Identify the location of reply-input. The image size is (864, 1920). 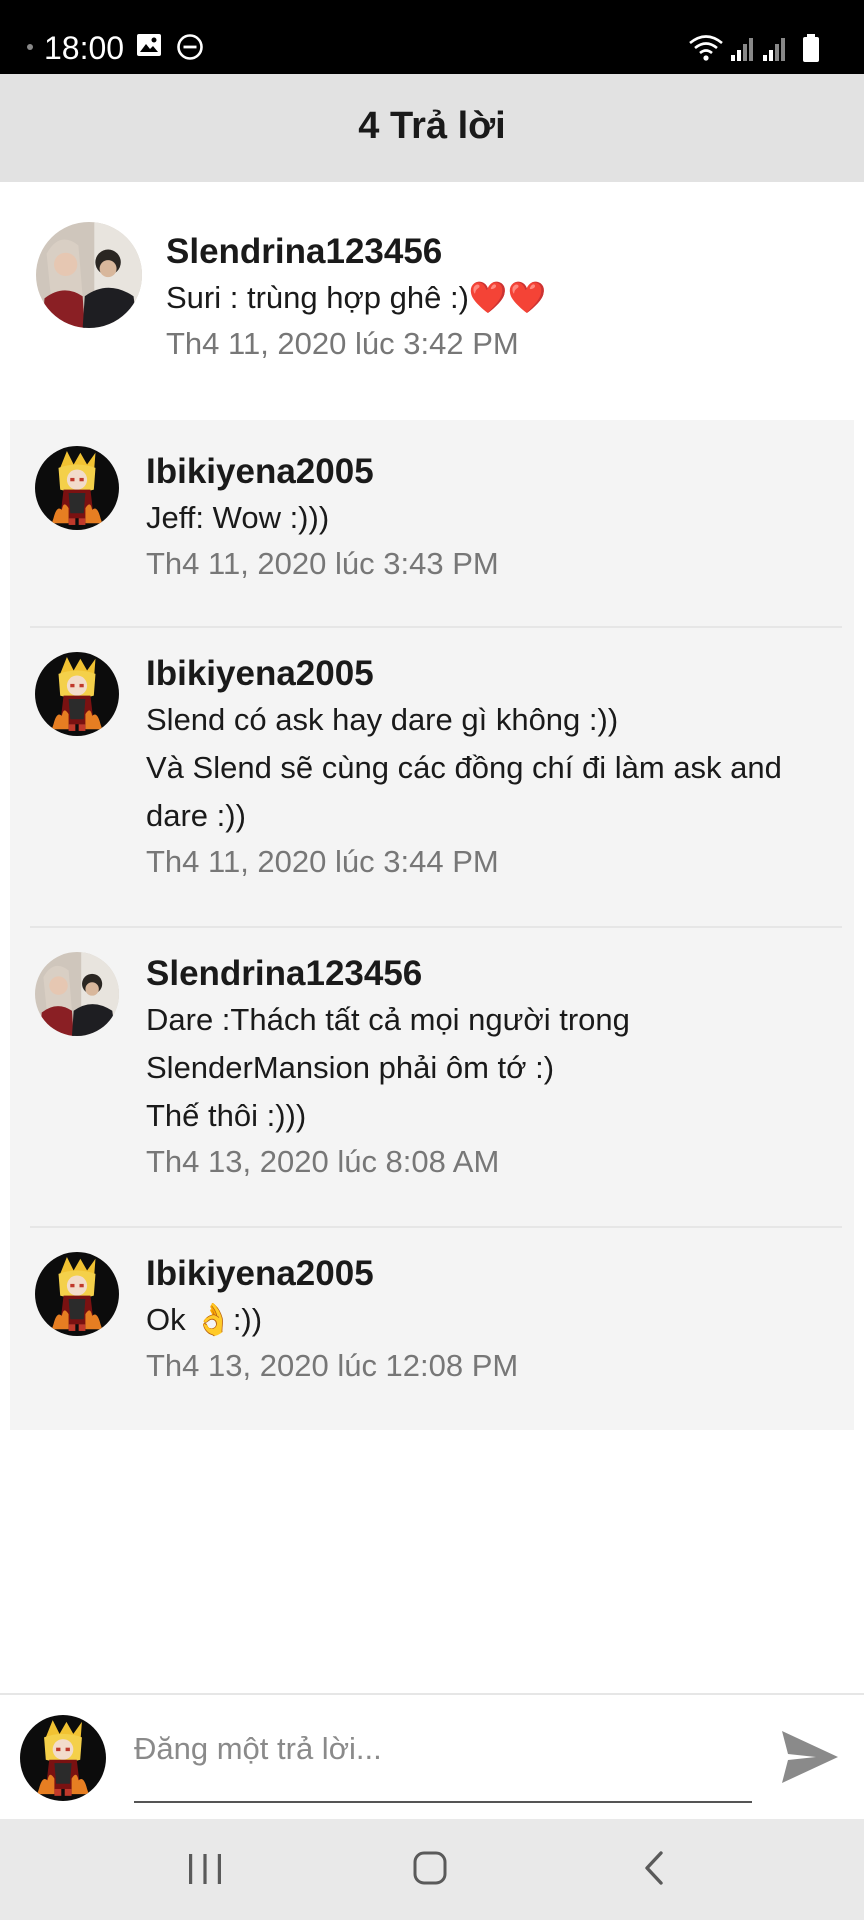
(443, 1749).